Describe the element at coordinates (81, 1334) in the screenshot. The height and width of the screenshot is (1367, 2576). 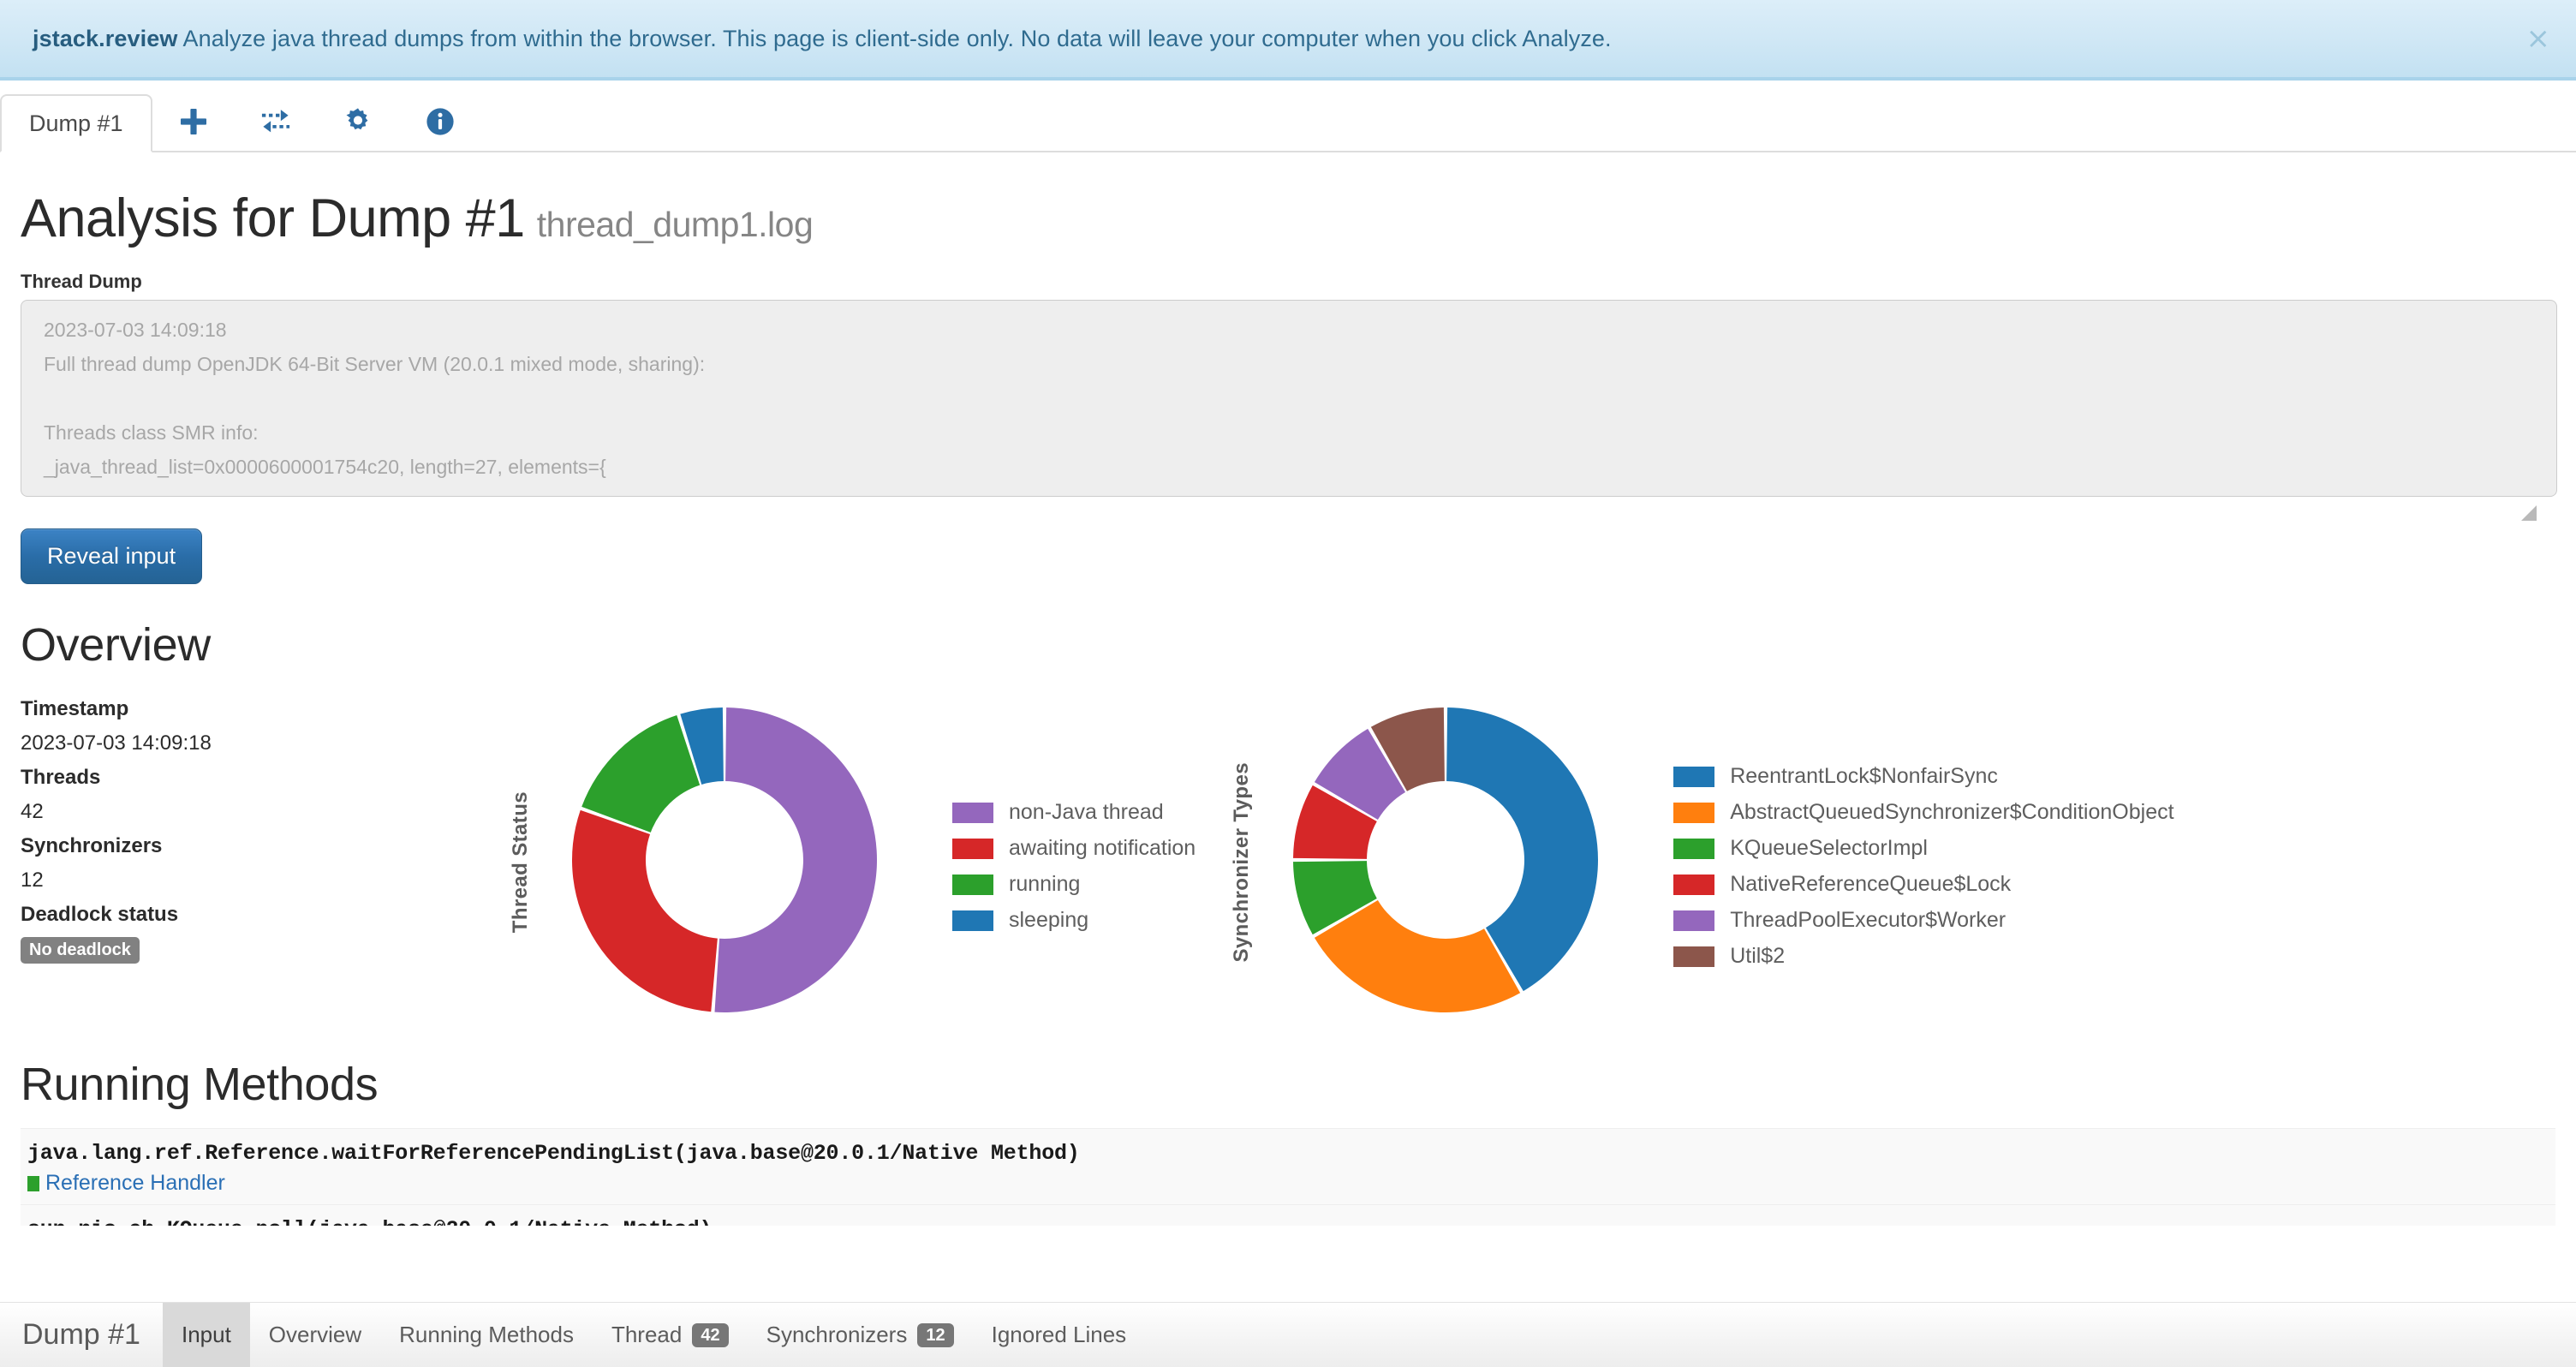
I see `bottom-dump-label: Dump #1` at that location.